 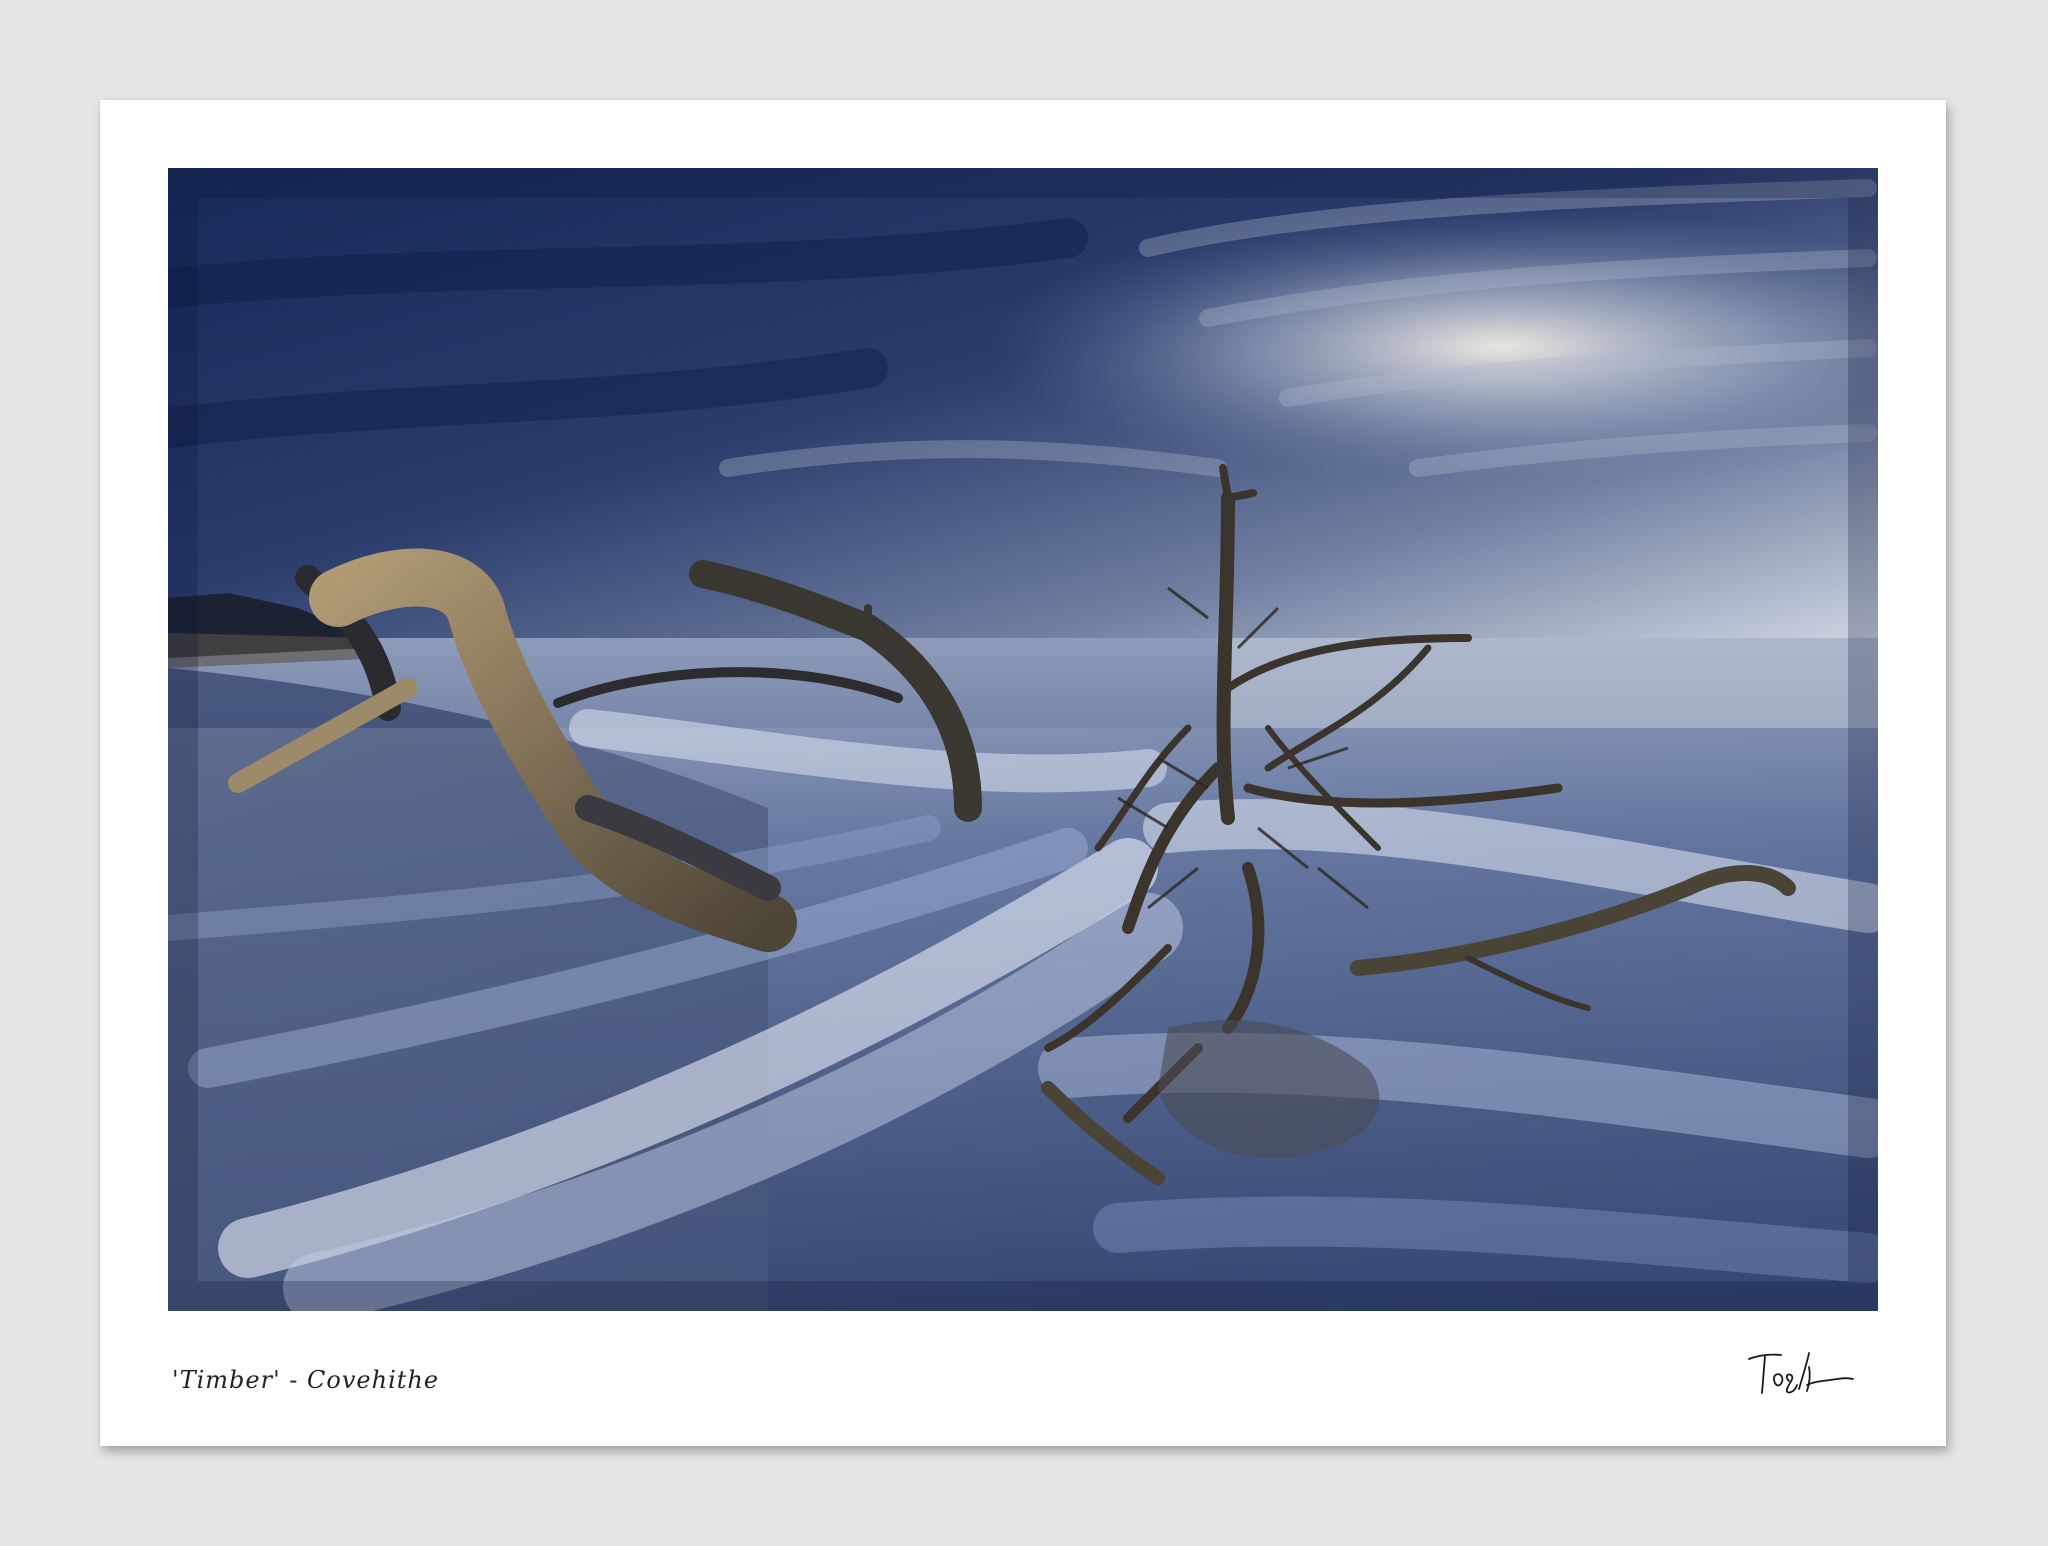 I want to click on signature-icon, so click(x=1801, y=1373).